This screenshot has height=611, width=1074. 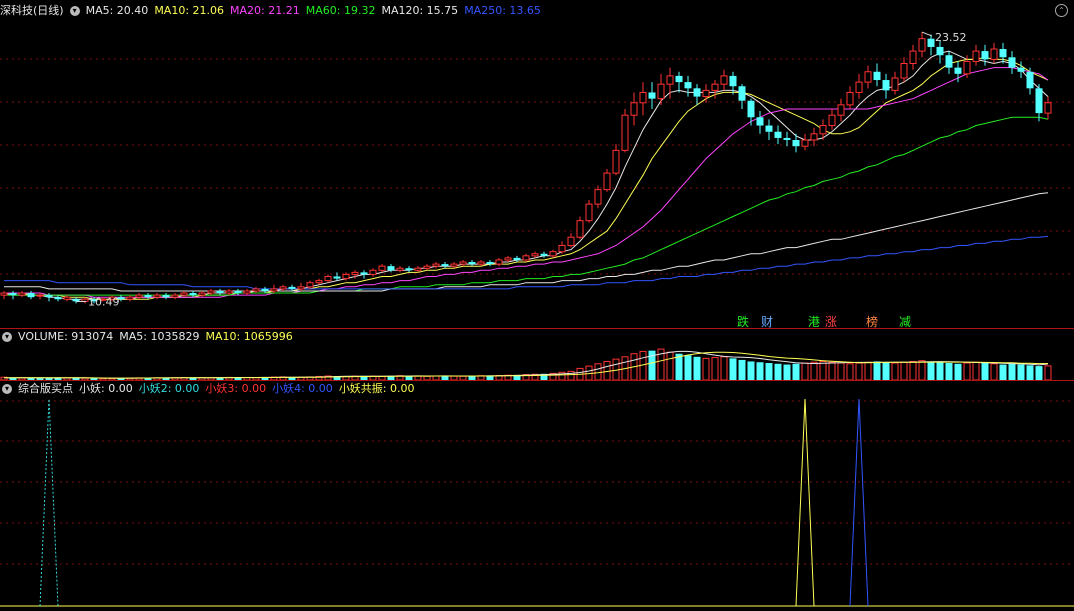 I want to click on vol-legend-2: MA10: 1065996, so click(x=249, y=336).